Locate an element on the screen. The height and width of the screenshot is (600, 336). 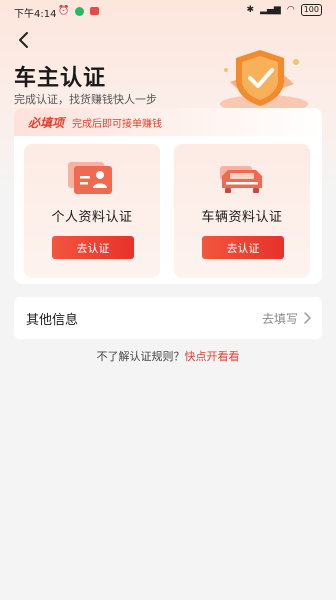
rules-line: 不了解认证规则？快点开看看 is located at coordinates (168, 356).